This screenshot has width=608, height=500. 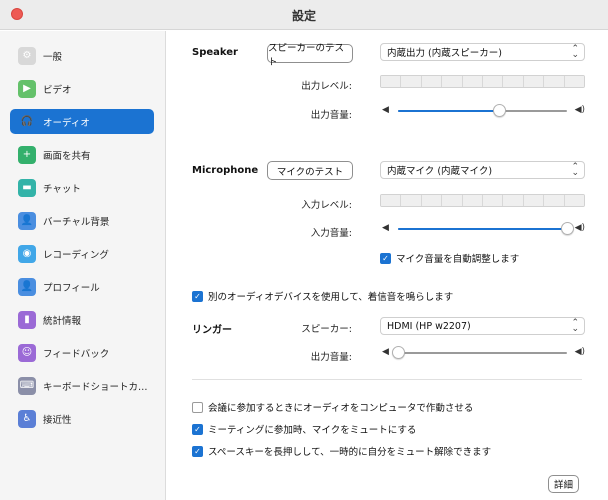 I want to click on ringer-volume-slider: ◀ ◀), so click(x=482, y=353).